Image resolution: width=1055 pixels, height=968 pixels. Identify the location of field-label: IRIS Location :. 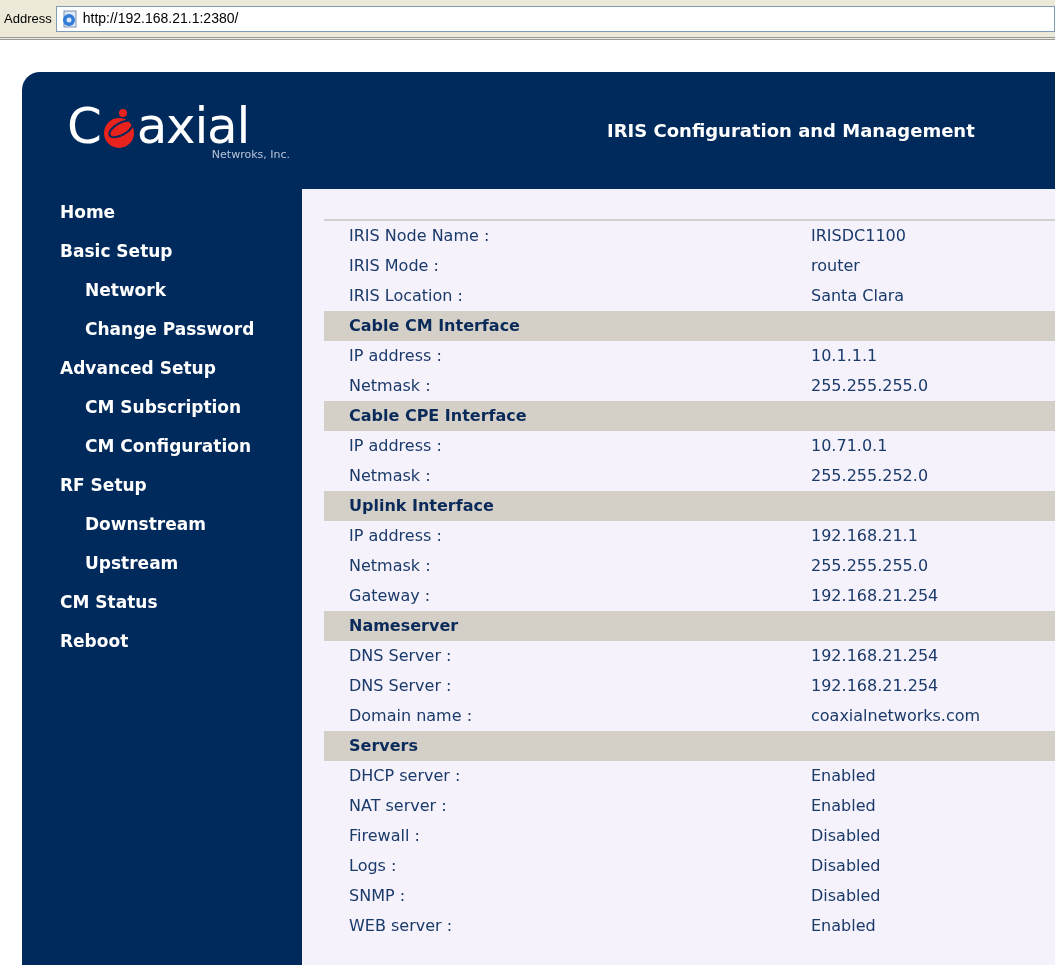
(406, 296).